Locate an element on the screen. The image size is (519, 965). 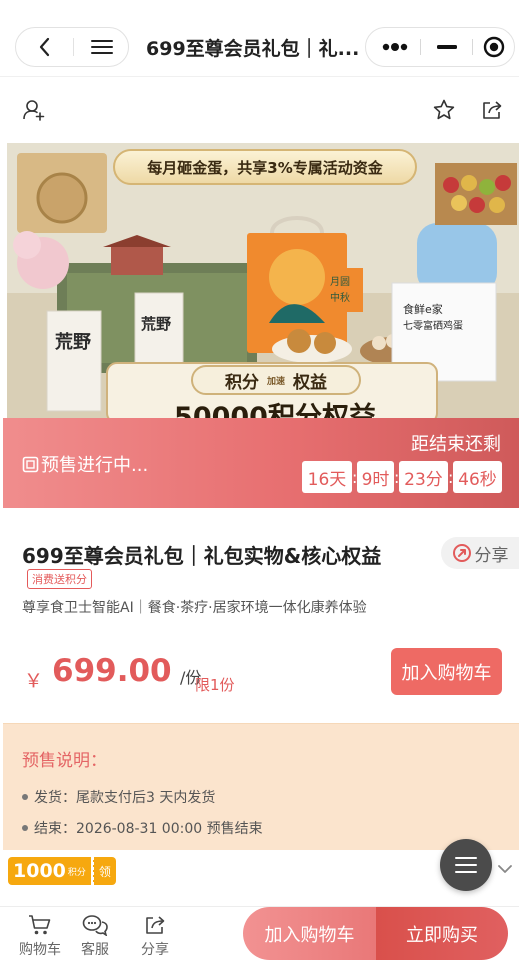
favorite-button is located at coordinates (444, 110).